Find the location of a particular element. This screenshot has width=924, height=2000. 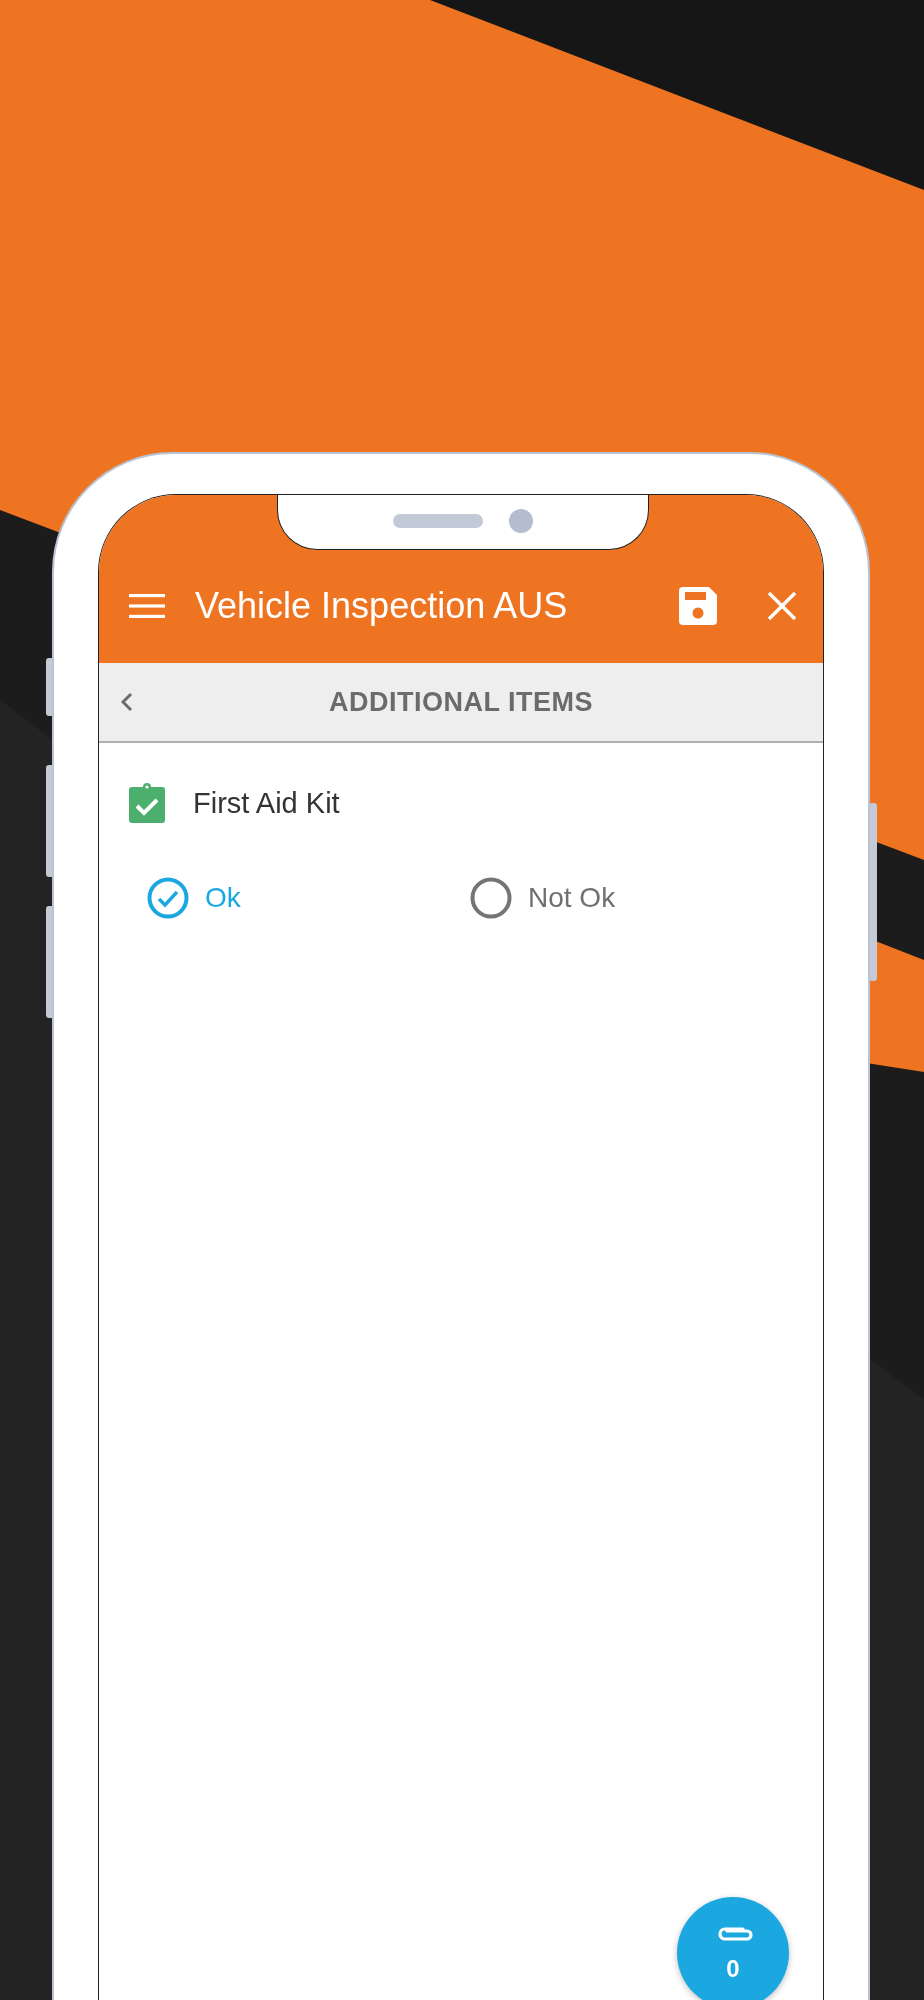

back-icon is located at coordinates (127, 702).